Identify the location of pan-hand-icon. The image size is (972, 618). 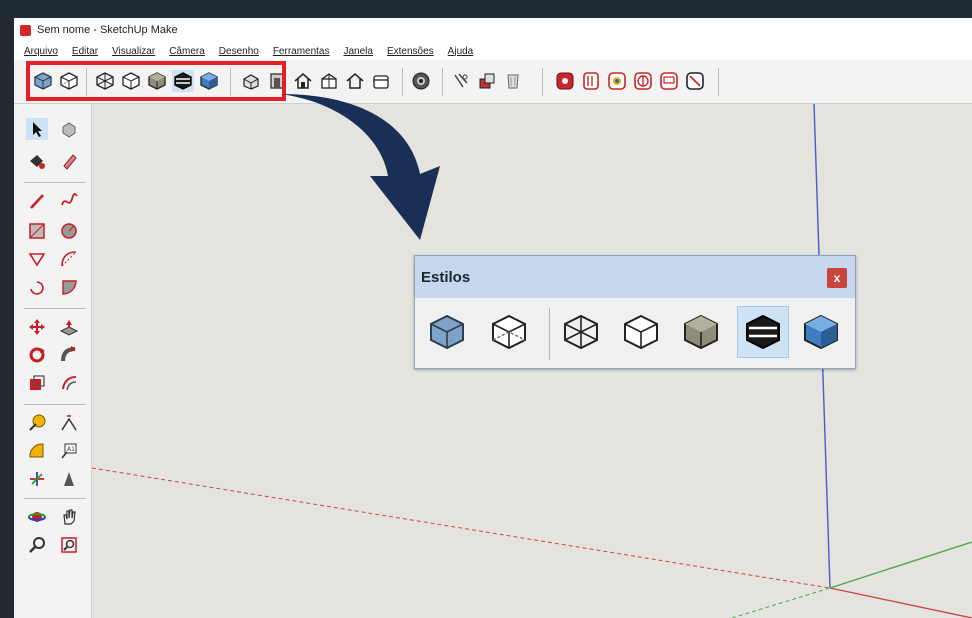
(69, 517).